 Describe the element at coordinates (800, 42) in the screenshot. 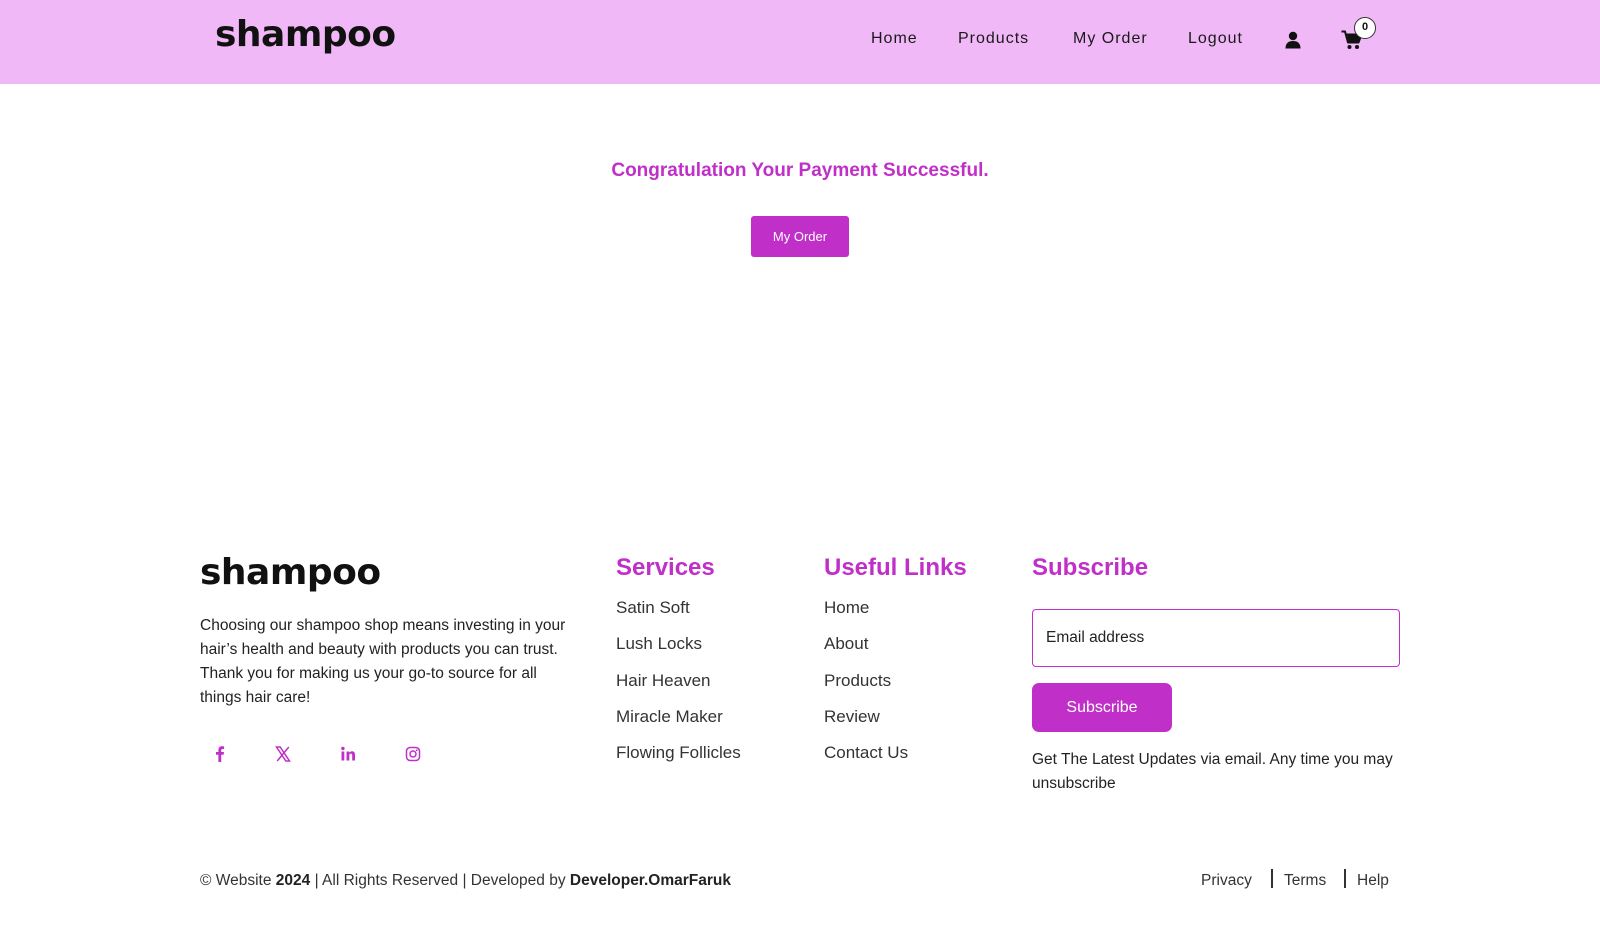

I see `site-header: shampoo Home Products My Order Logout 0` at that location.